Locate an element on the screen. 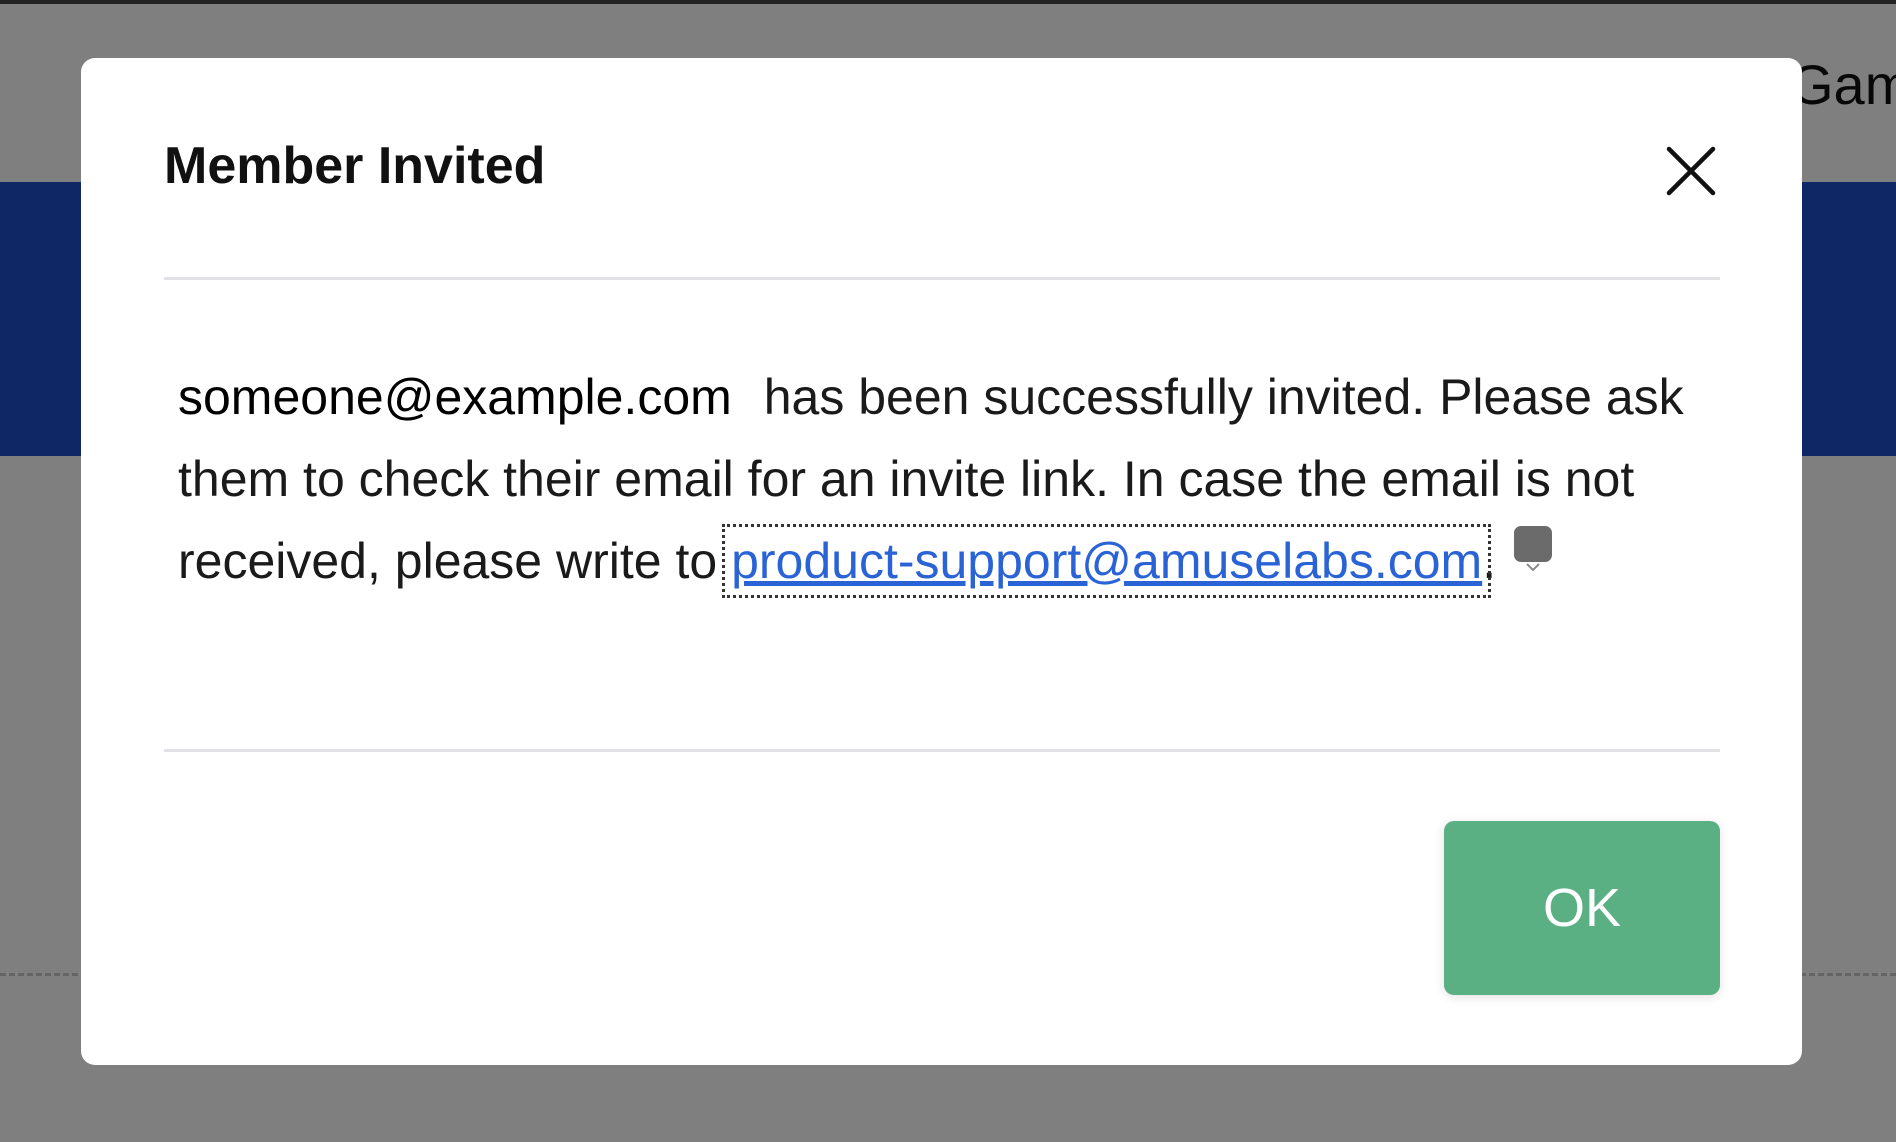  message-period: . is located at coordinates (1489, 561).